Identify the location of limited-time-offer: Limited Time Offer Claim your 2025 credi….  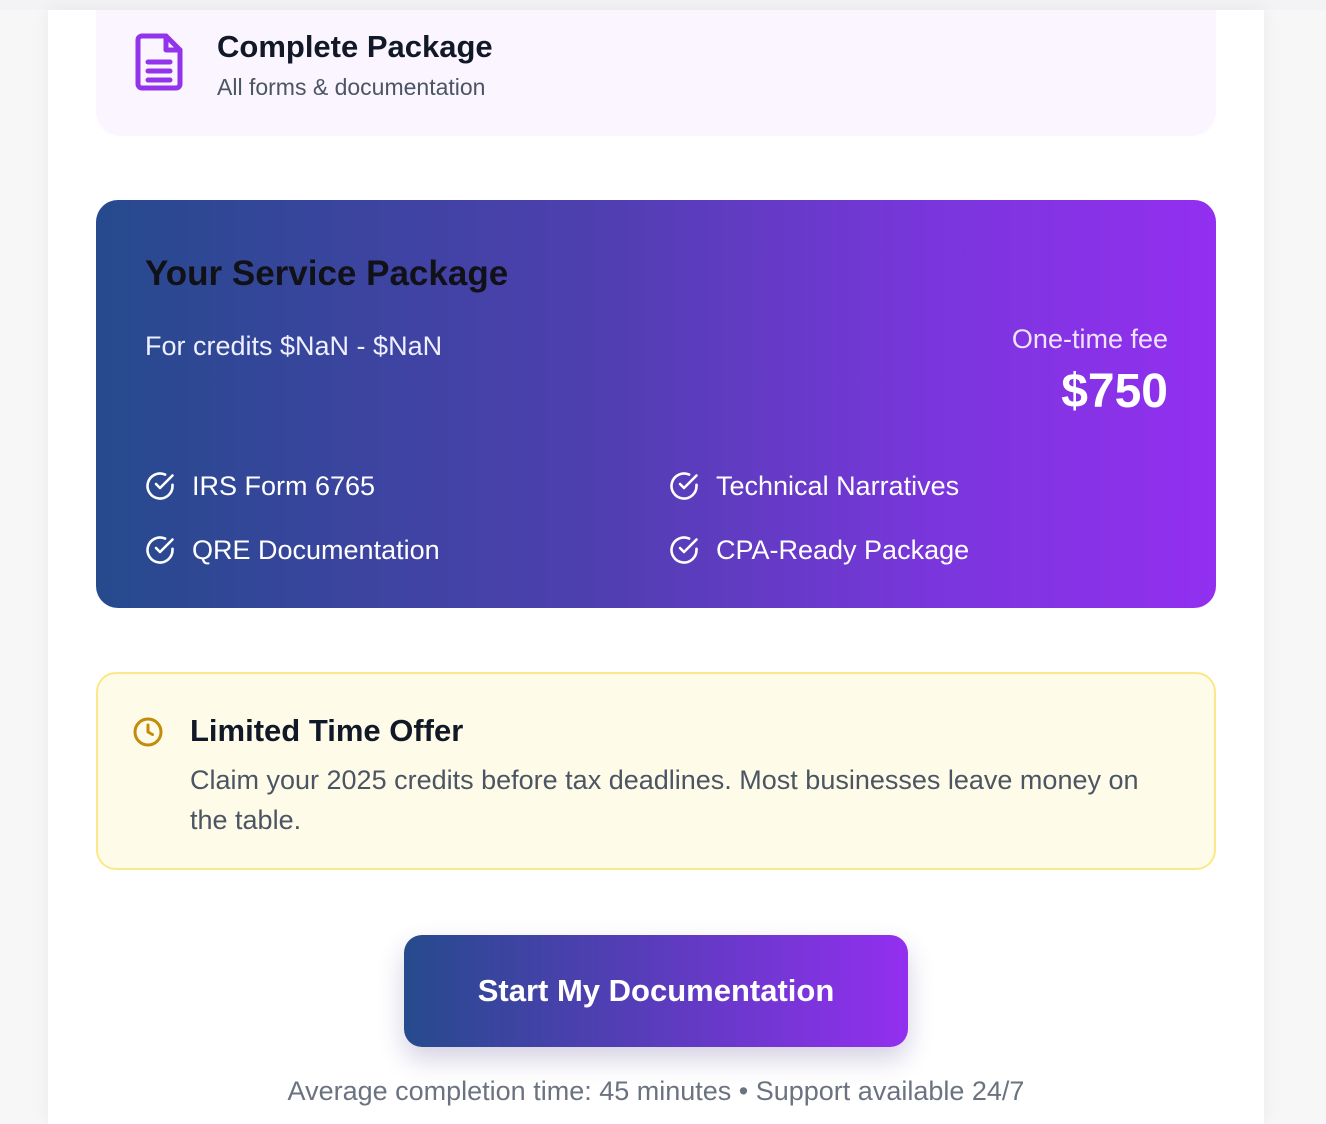
(656, 771).